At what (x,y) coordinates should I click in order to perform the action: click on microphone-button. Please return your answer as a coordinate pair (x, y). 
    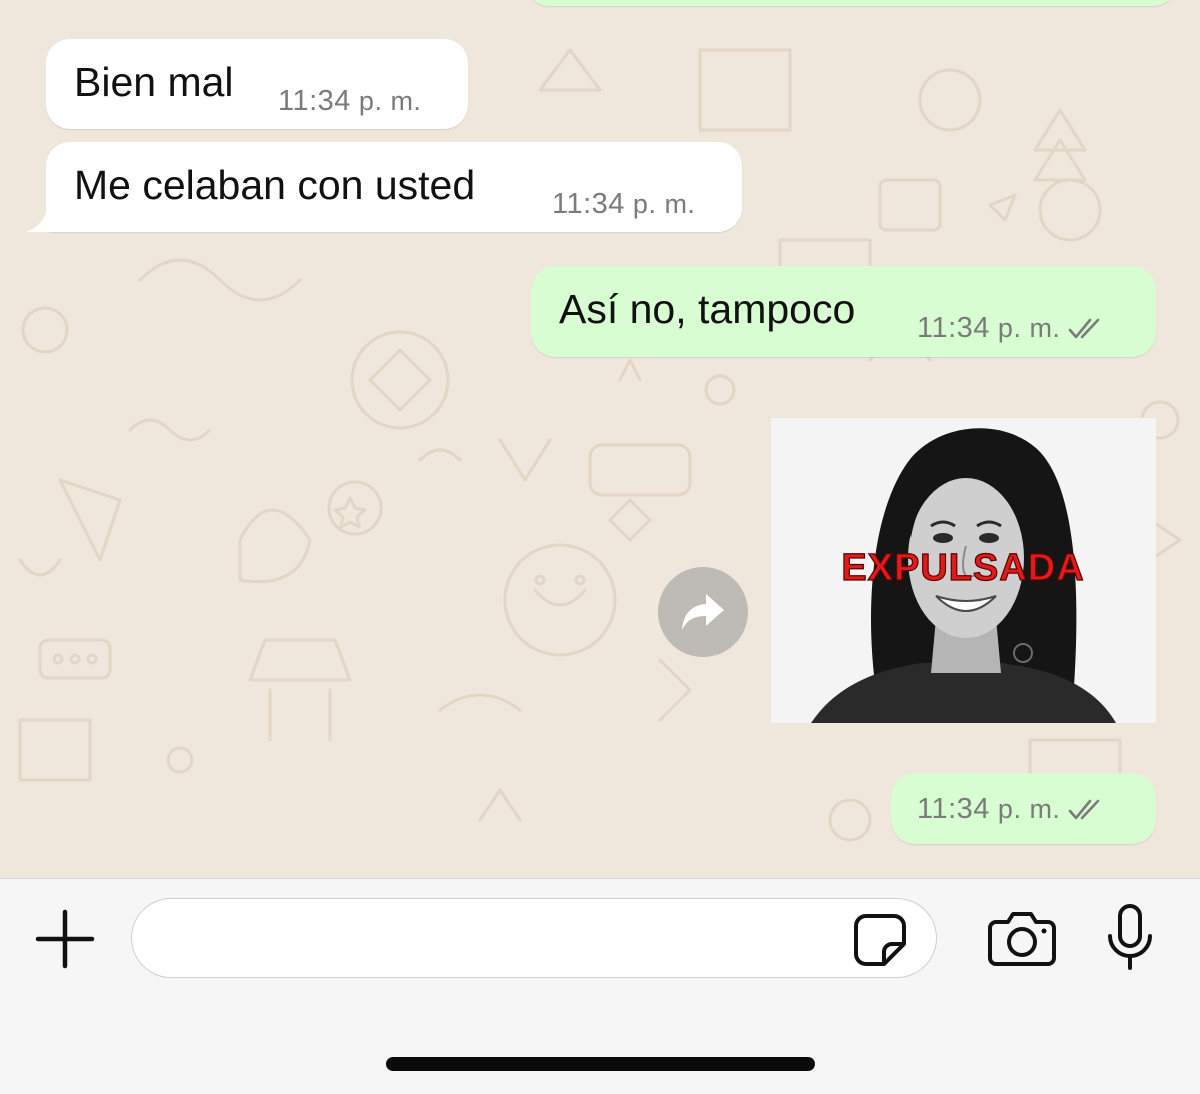
    Looking at the image, I should click on (1130, 938).